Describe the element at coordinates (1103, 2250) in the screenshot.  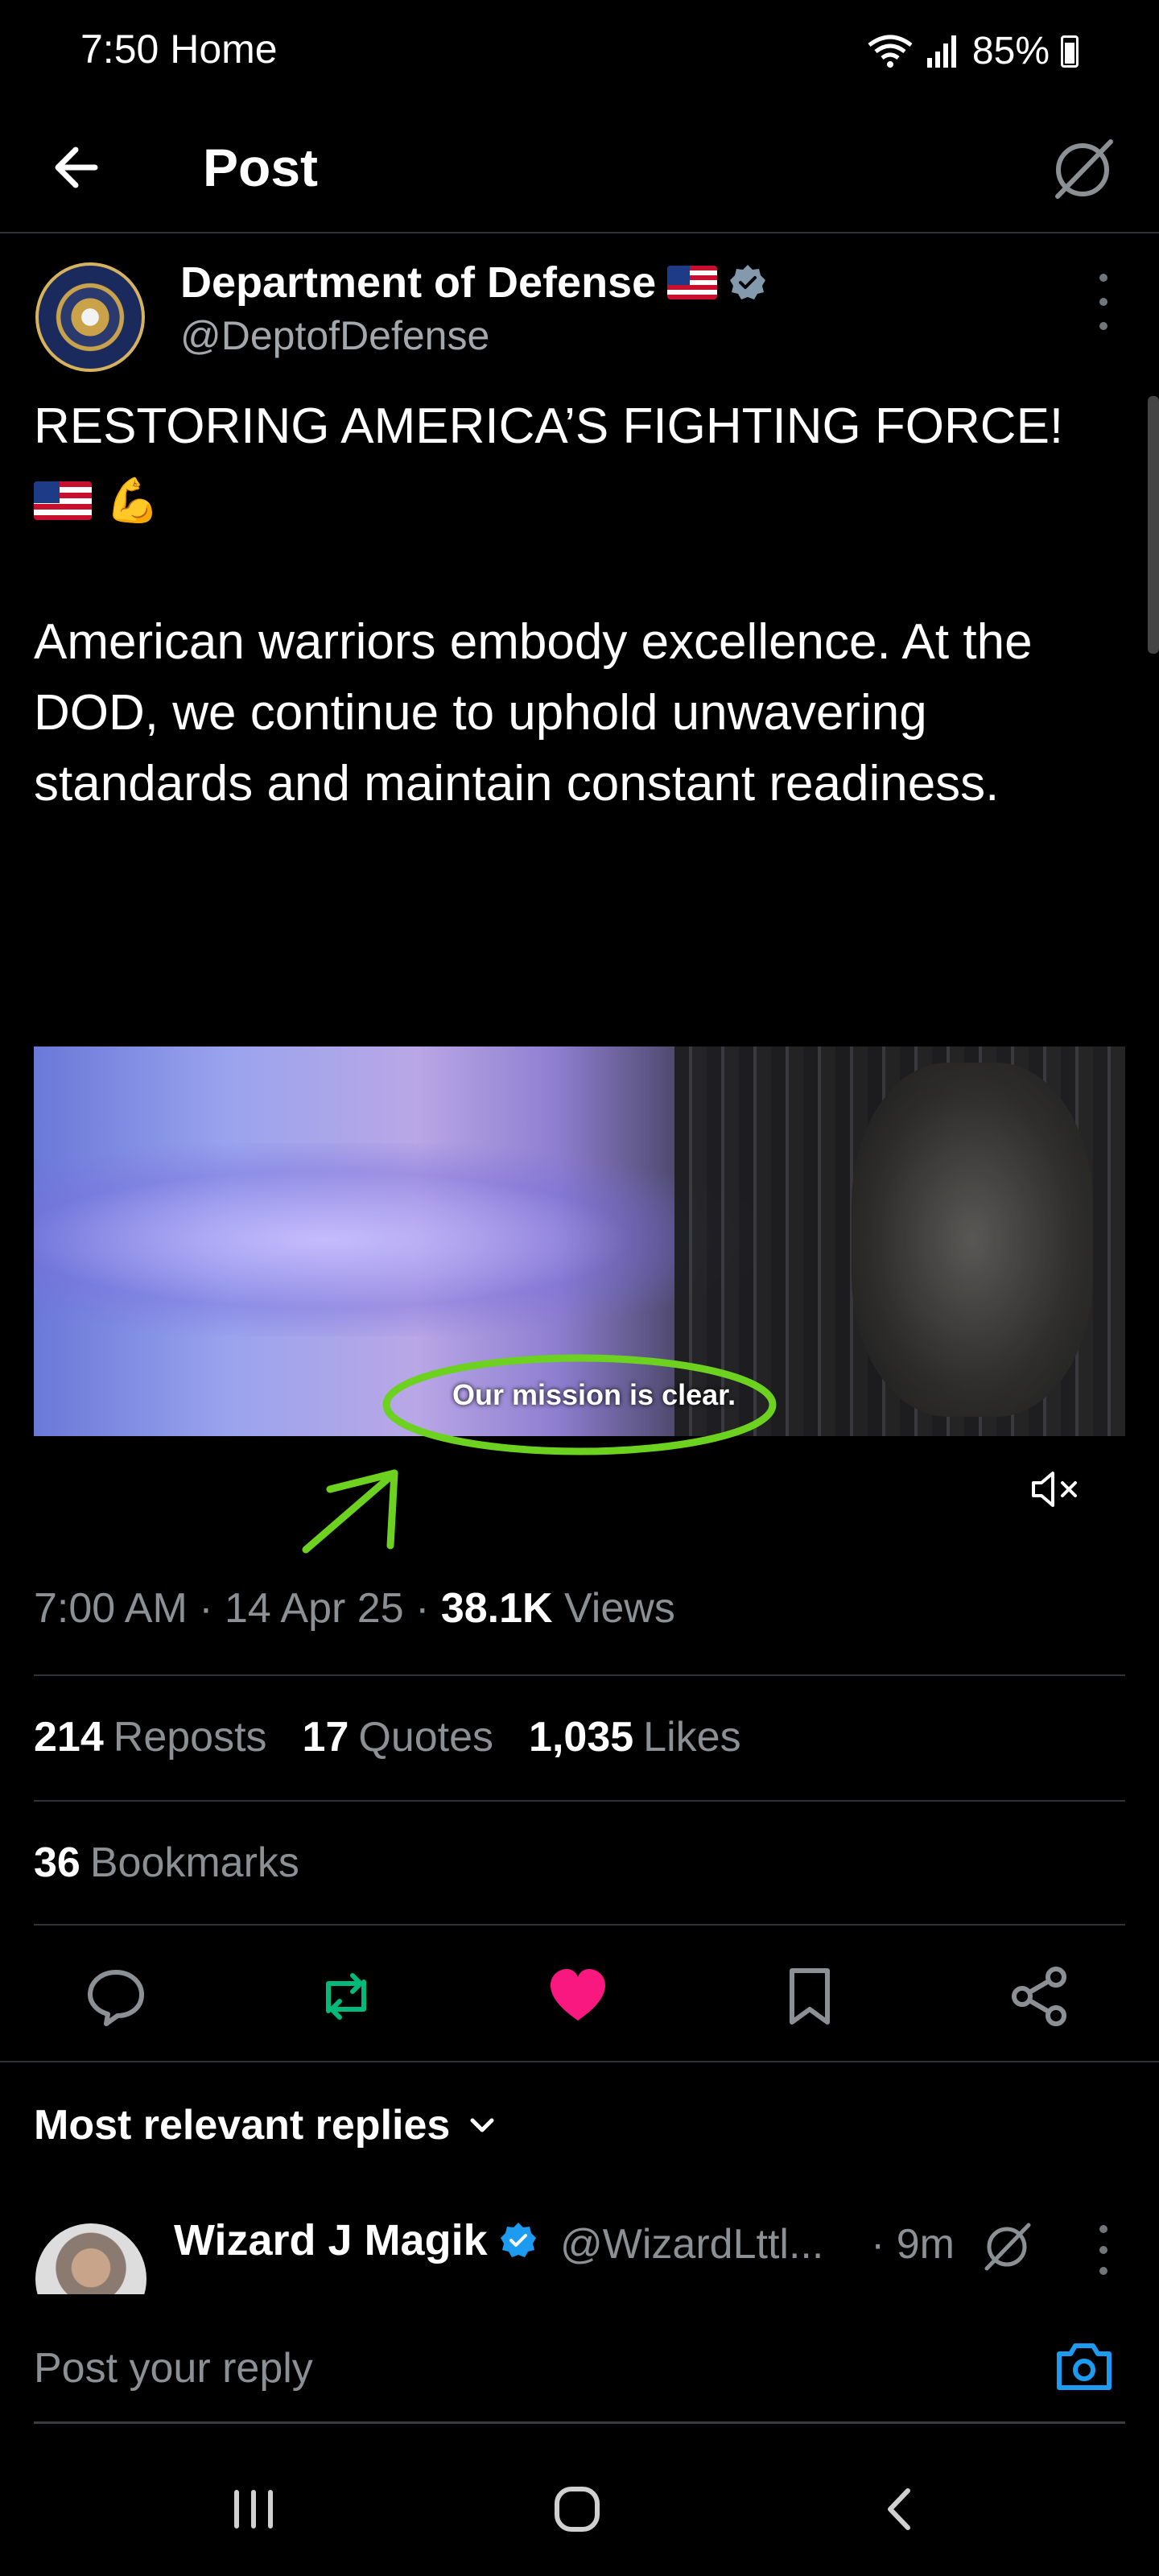
I see `reply-more-options-button` at that location.